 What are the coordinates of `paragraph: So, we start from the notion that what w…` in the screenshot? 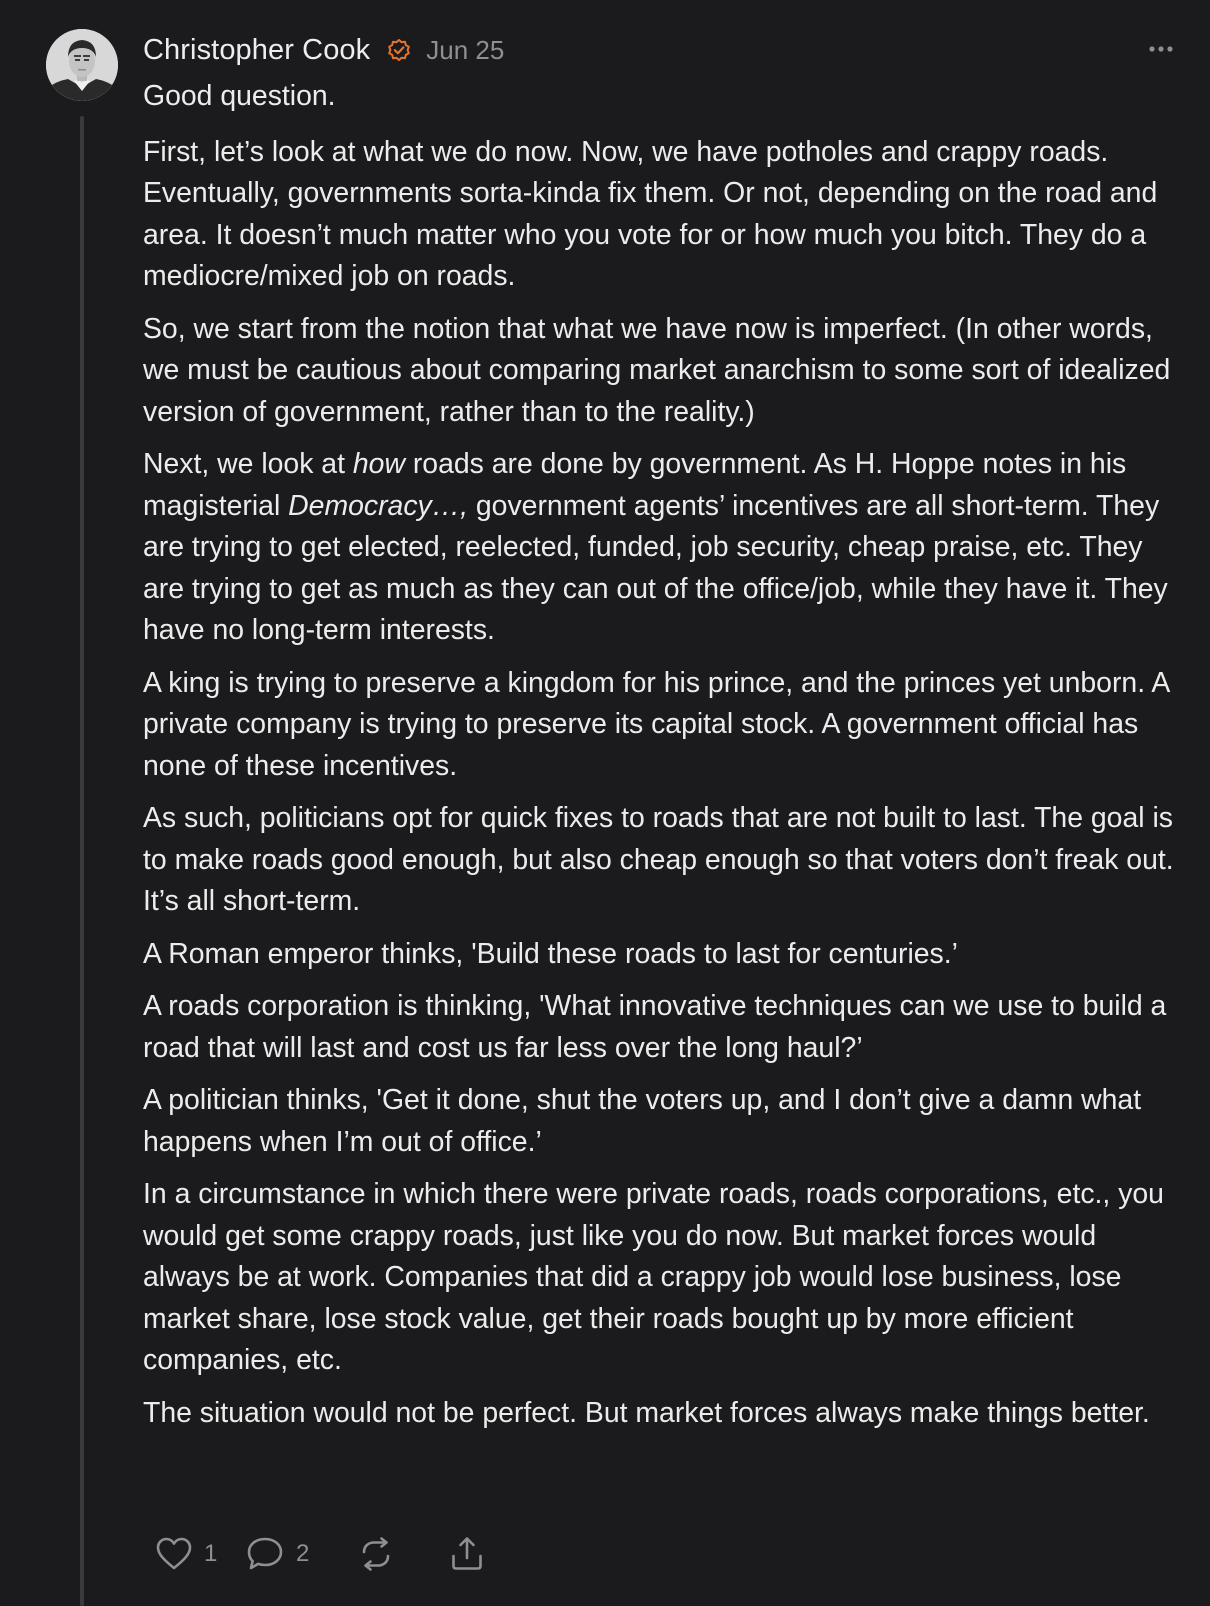 It's located at (657, 370).